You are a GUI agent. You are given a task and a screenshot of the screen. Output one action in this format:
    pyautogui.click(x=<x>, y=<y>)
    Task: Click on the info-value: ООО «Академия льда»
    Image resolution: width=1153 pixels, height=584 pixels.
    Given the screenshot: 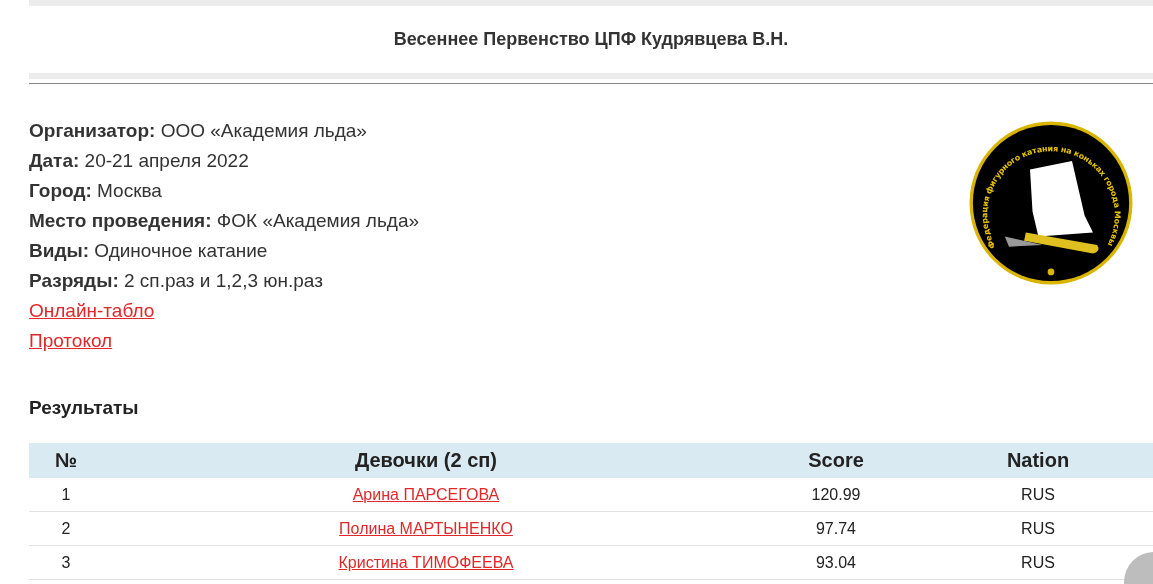 What is the action you would take?
    pyautogui.click(x=263, y=130)
    